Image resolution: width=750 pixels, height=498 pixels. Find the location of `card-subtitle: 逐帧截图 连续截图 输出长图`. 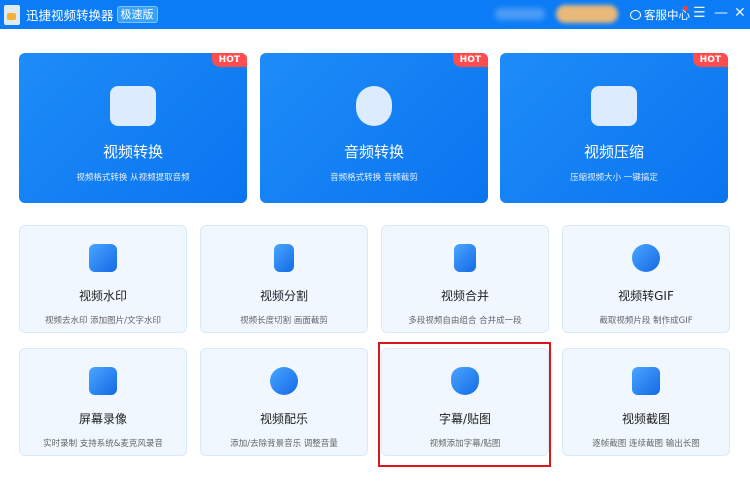

card-subtitle: 逐帧截图 连续截图 输出长图 is located at coordinates (646, 444).